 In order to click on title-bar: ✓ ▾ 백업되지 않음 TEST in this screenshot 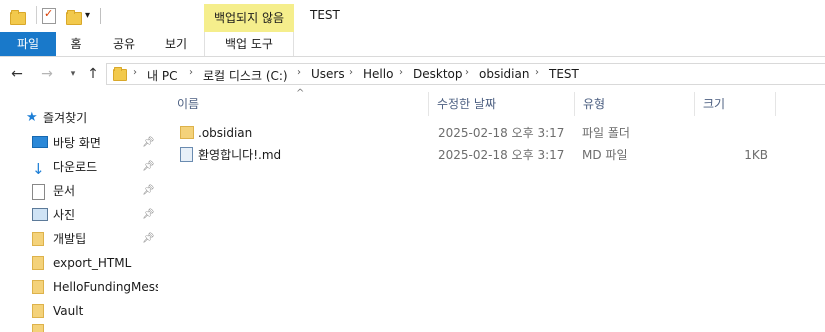, I will do `click(412, 16)`.